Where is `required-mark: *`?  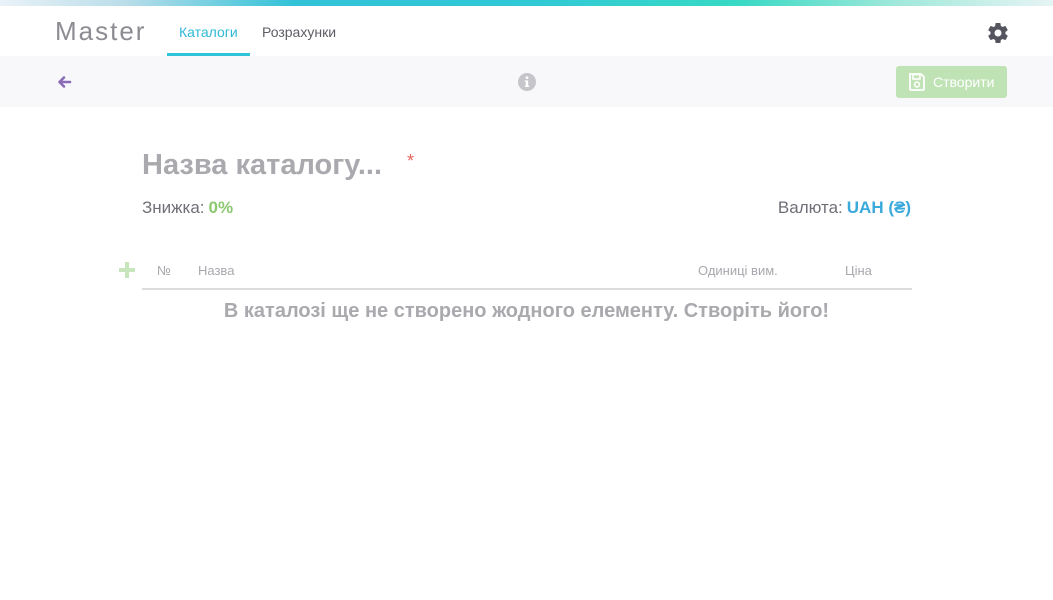 required-mark: * is located at coordinates (411, 161).